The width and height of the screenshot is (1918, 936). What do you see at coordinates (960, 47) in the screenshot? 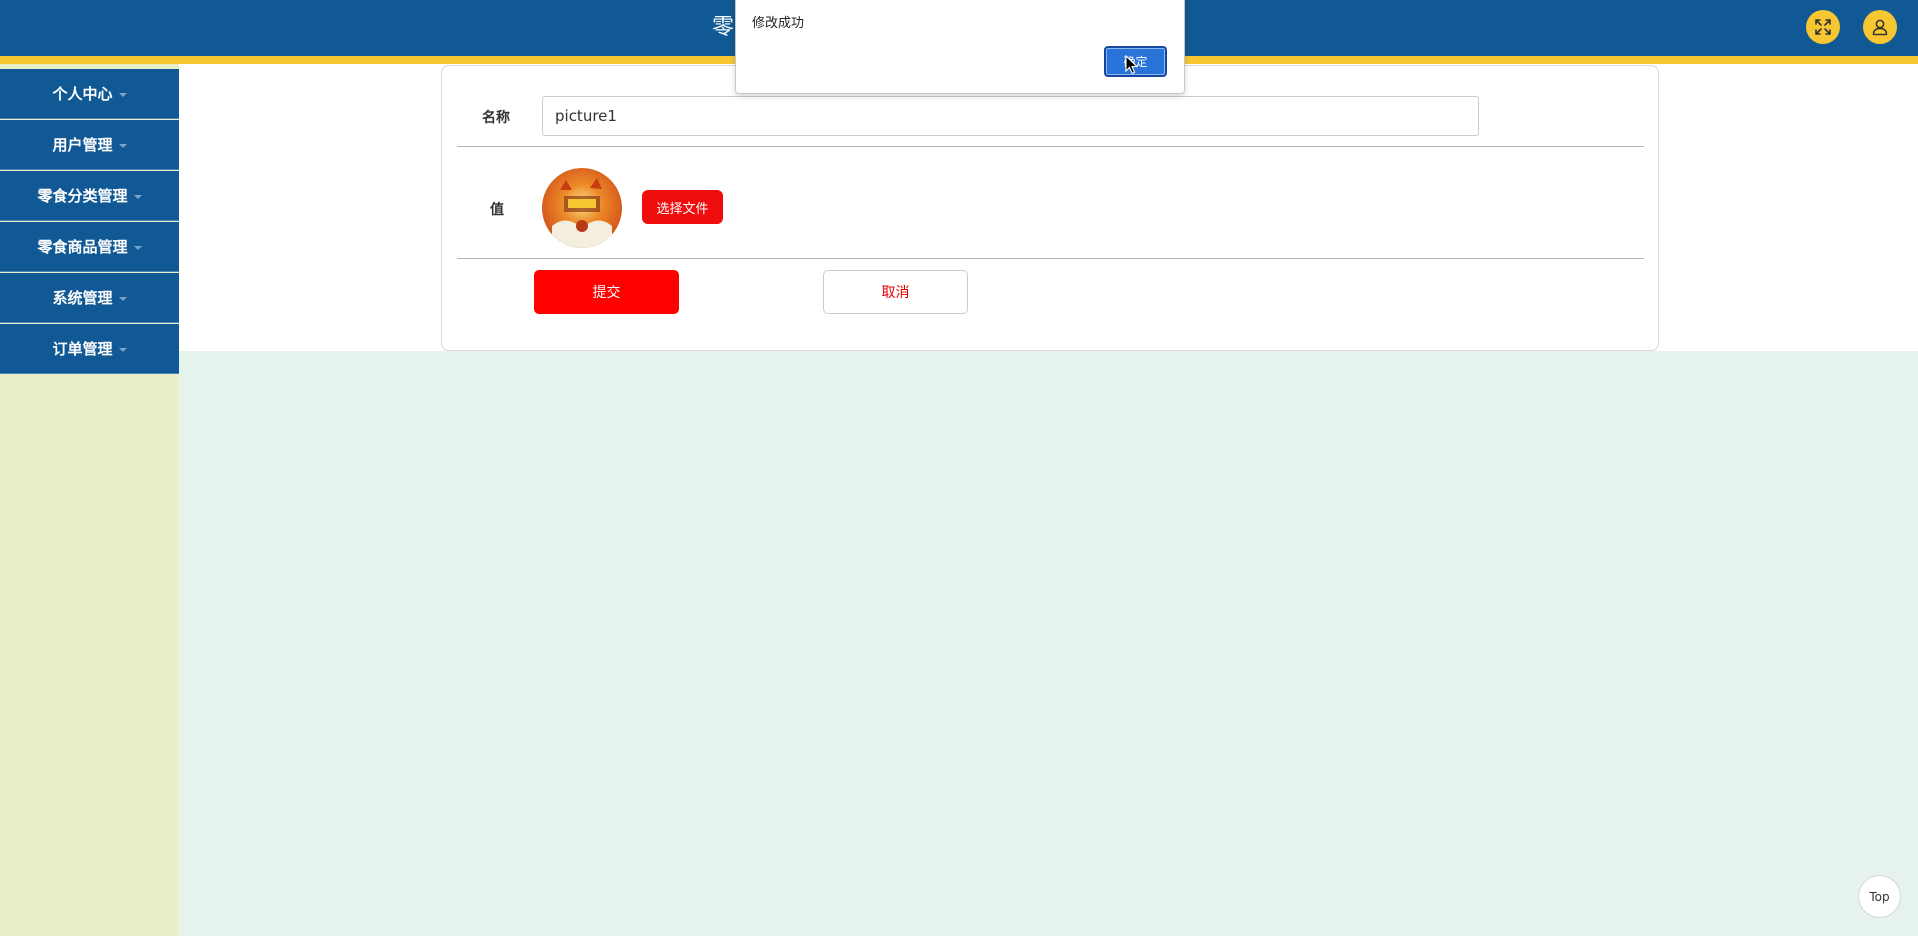
I see `alert-dialog: 修改成功 确定` at bounding box center [960, 47].